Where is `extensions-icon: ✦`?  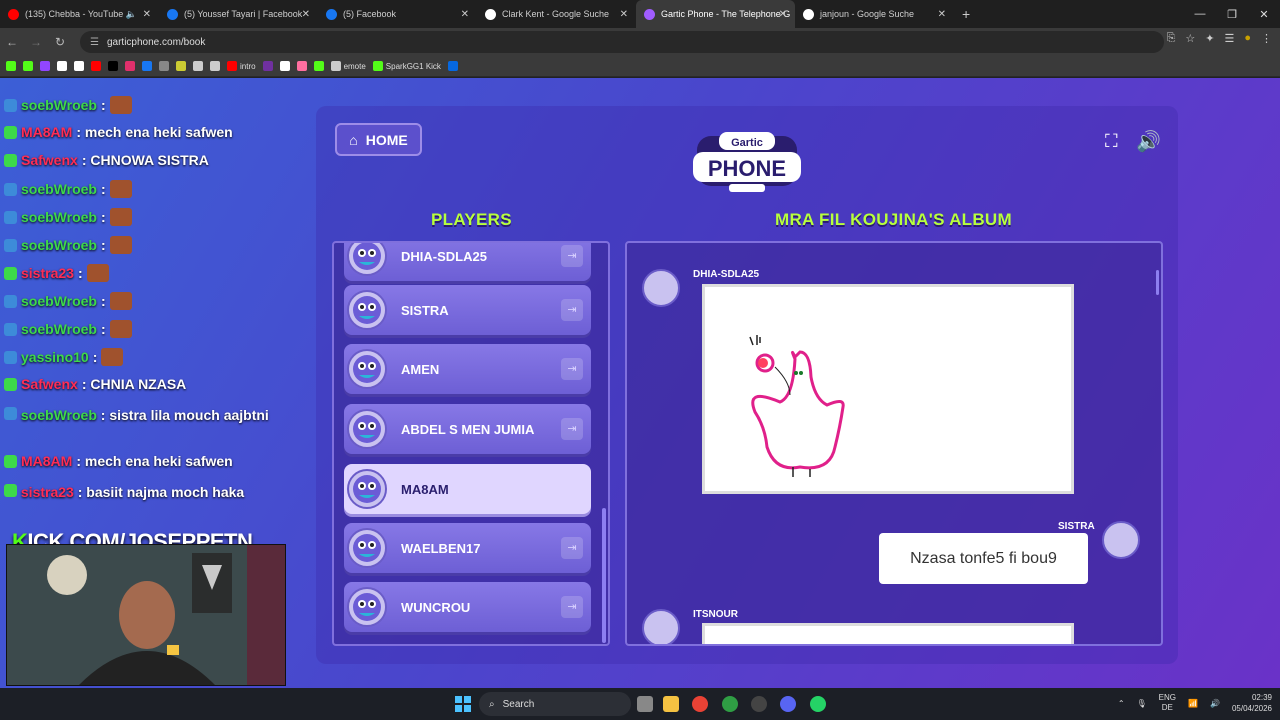 extensions-icon: ✦ is located at coordinates (1209, 38).